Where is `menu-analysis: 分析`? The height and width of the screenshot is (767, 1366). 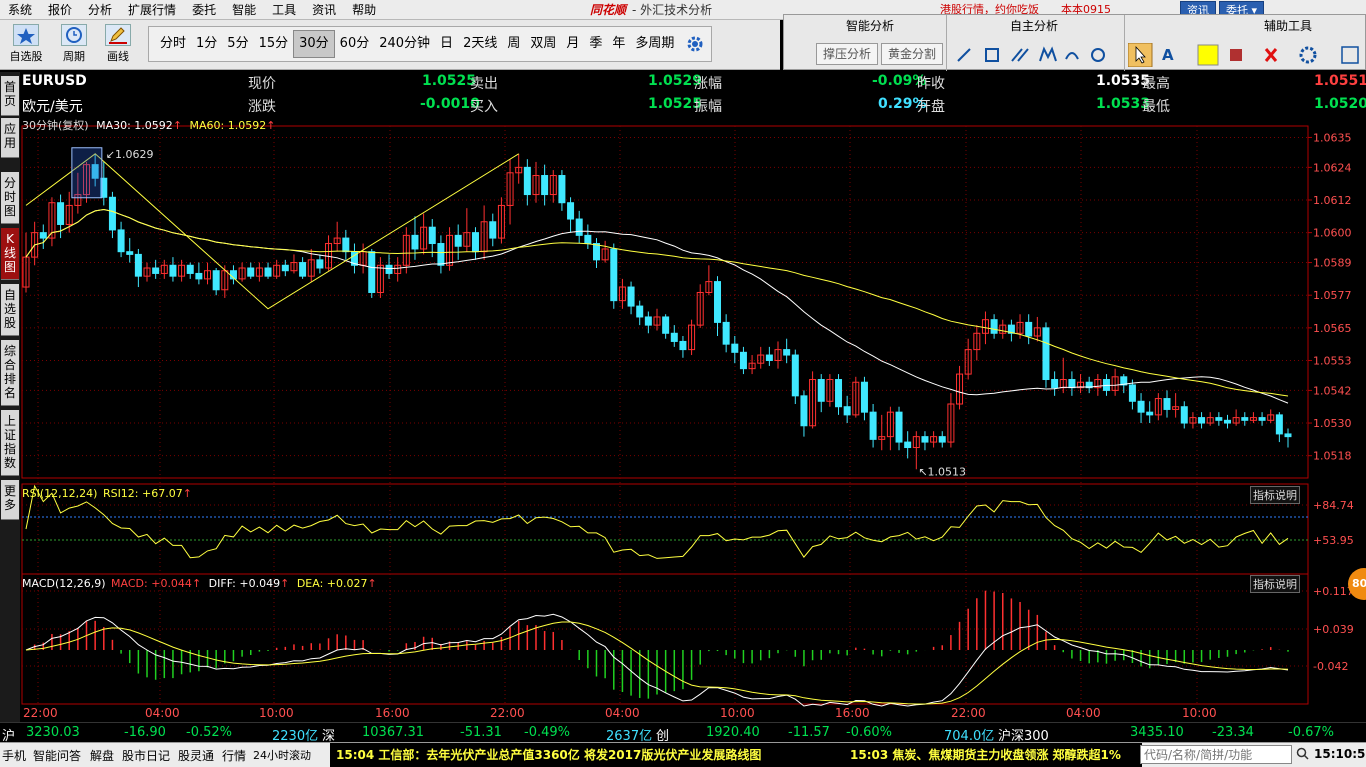
menu-analysis: 分析 is located at coordinates (100, 10).